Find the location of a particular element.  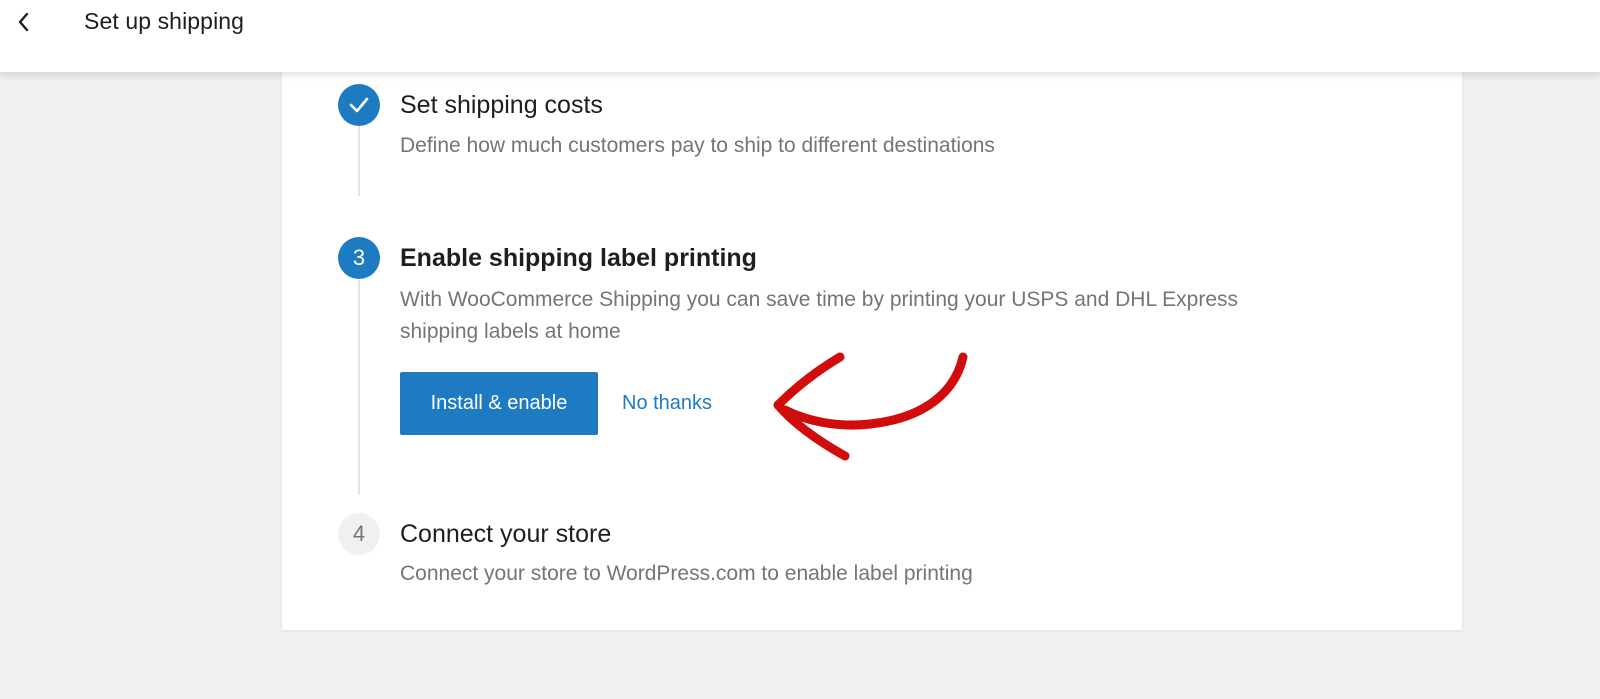

step-number-badge: 4 is located at coordinates (359, 534).